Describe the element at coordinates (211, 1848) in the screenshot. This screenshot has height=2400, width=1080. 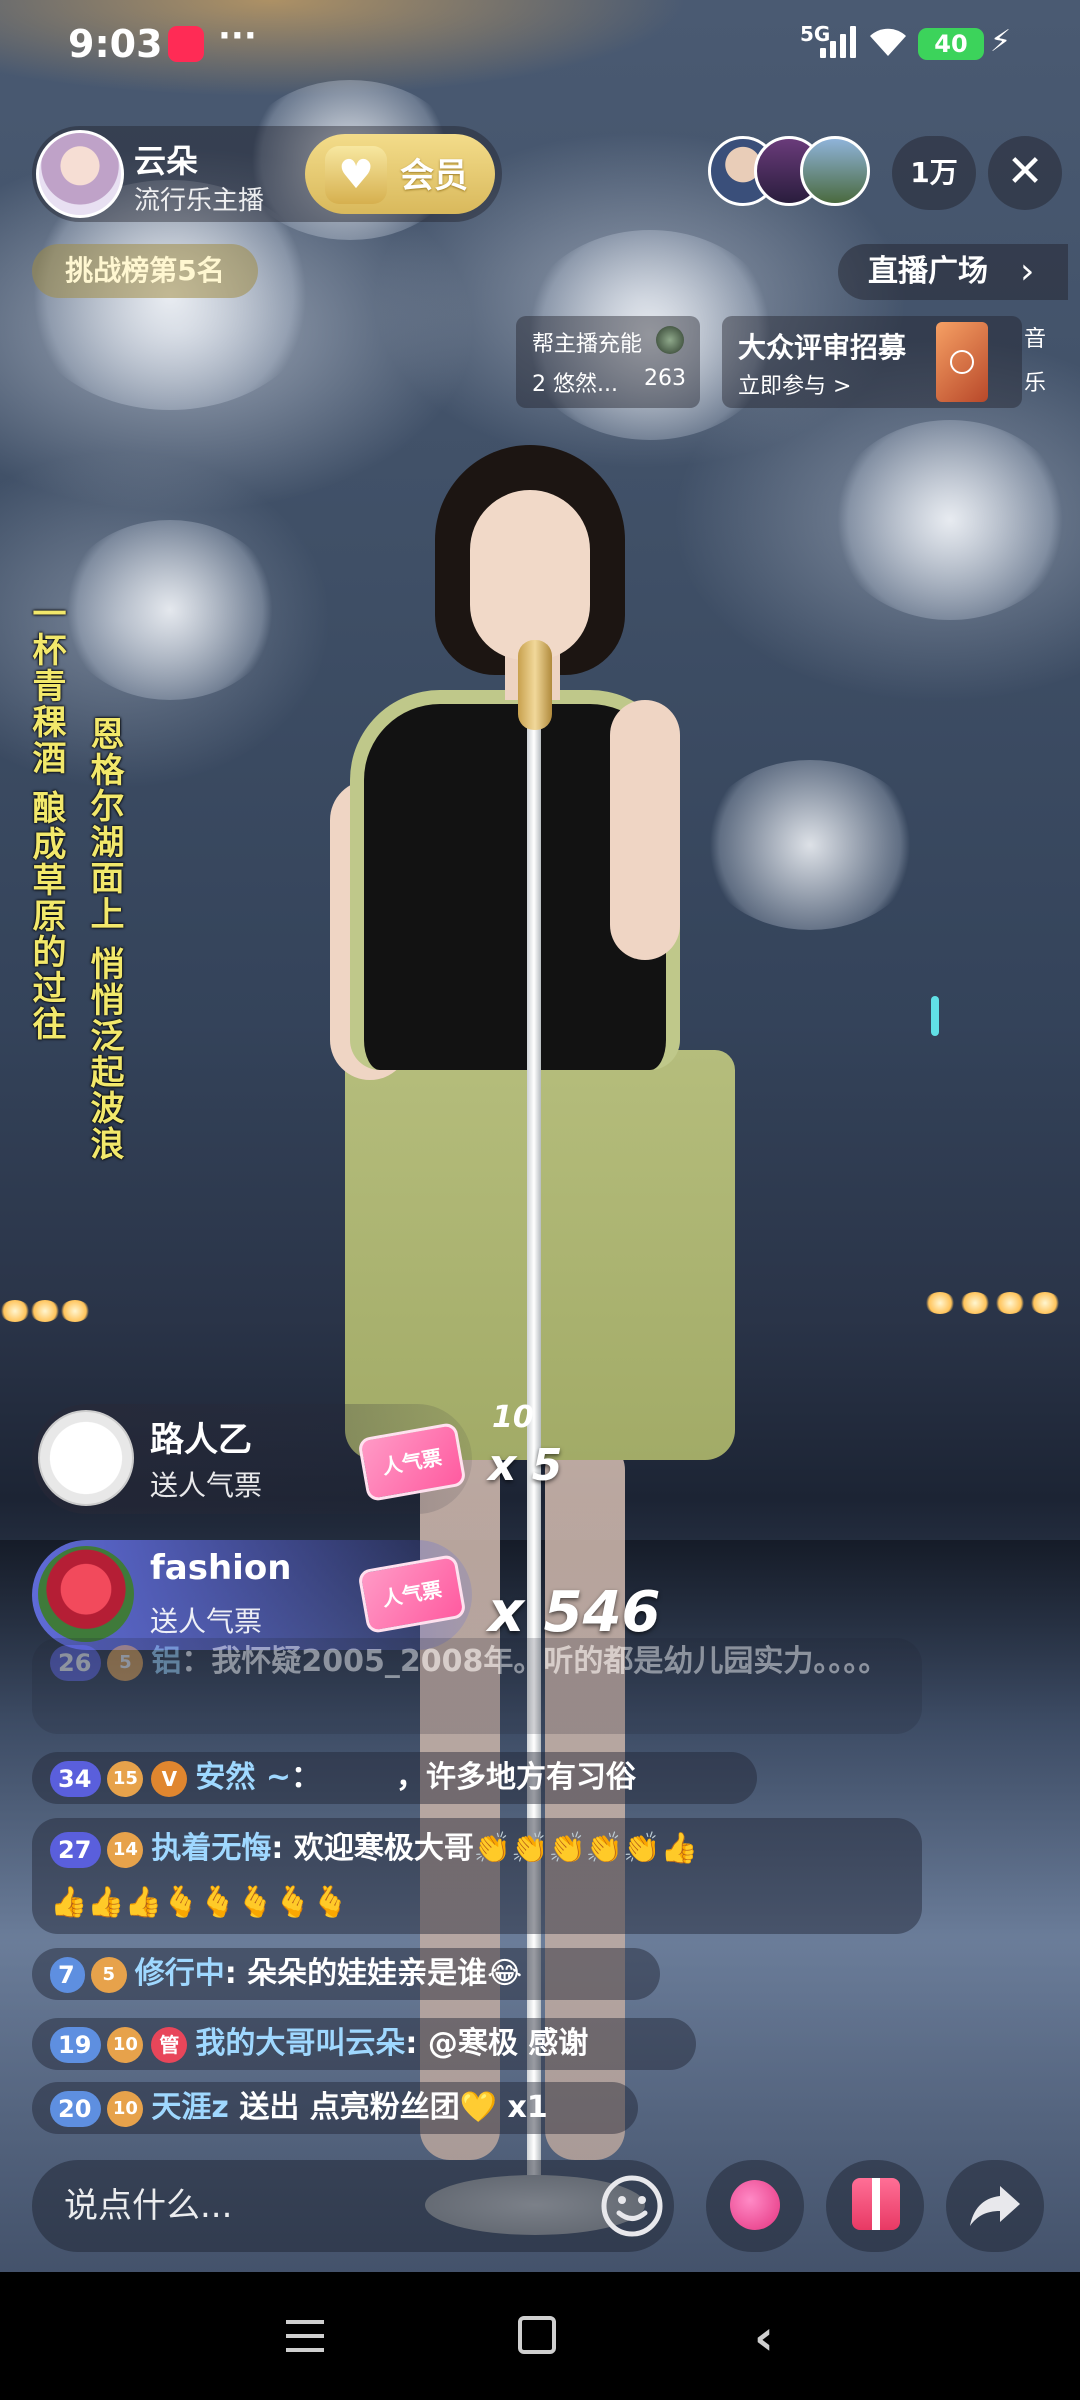
I see `chat-username: 执着无悔` at that location.